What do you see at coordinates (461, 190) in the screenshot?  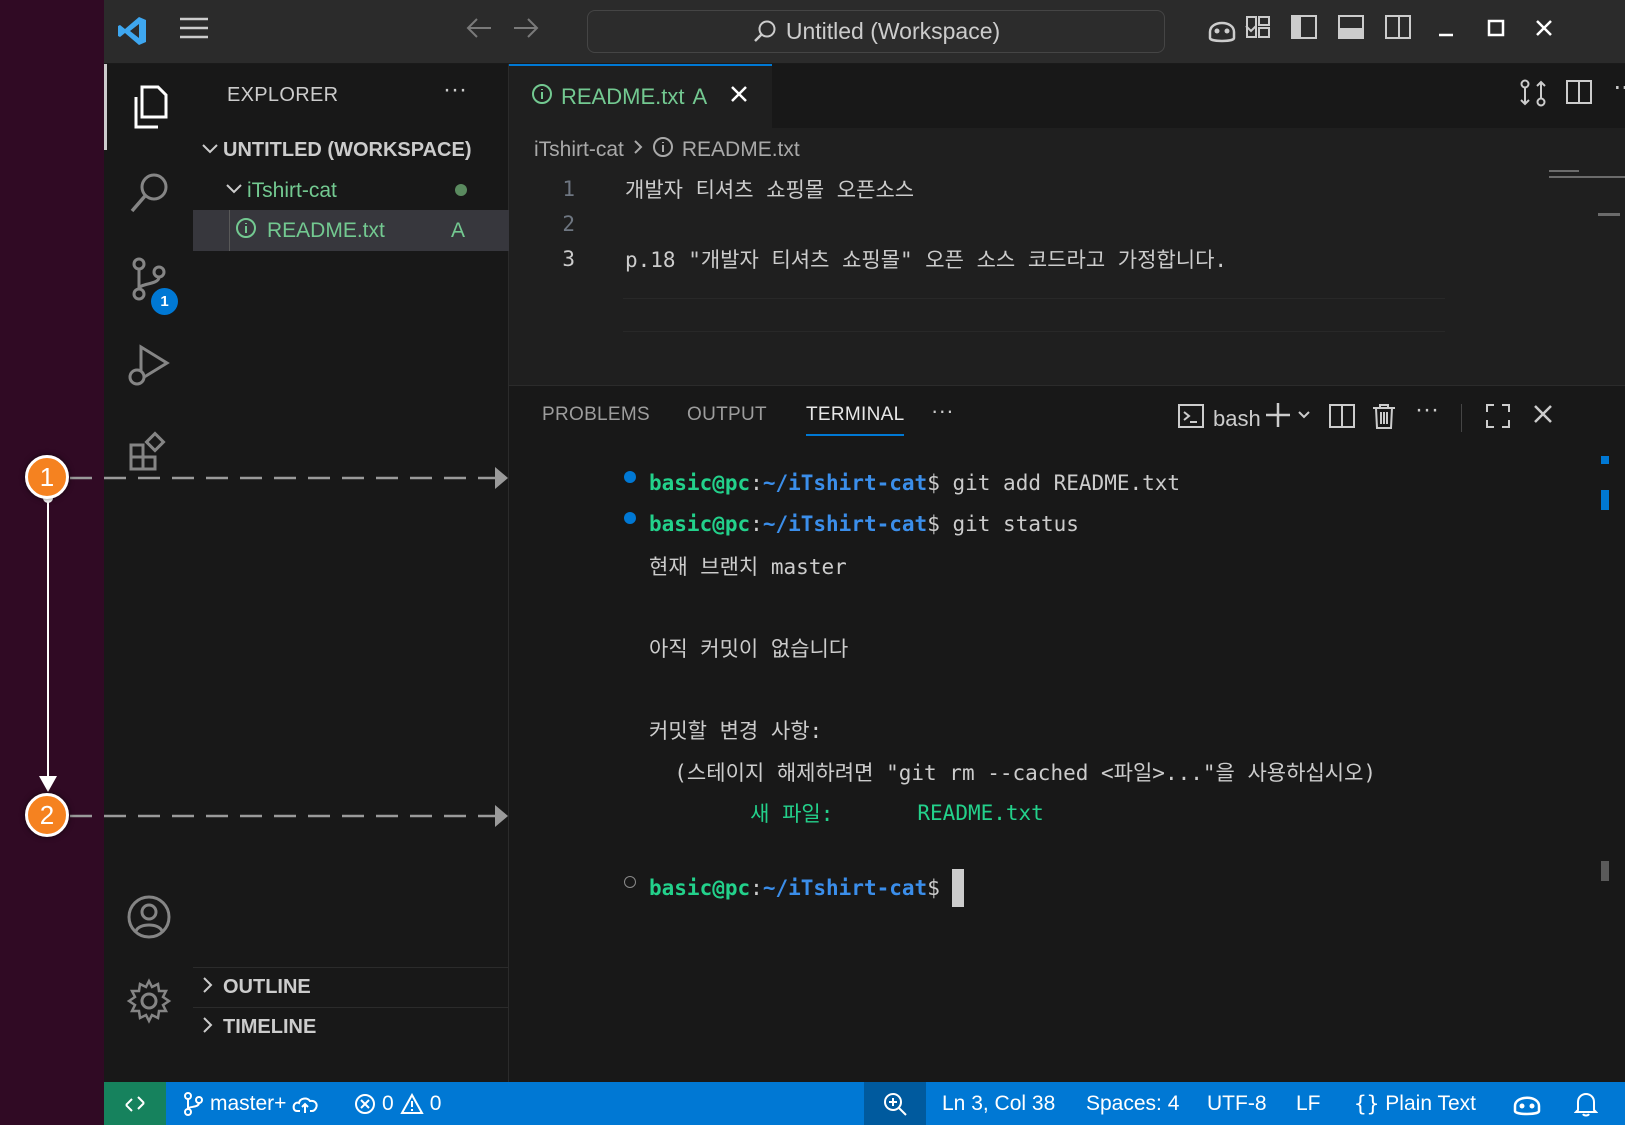 I see `folder-modified-dot` at bounding box center [461, 190].